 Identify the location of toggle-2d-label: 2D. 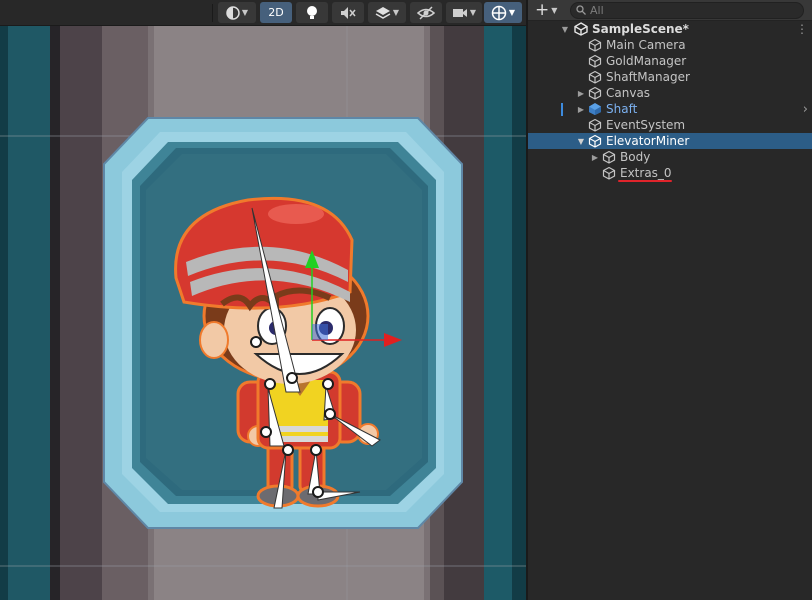
(276, 12).